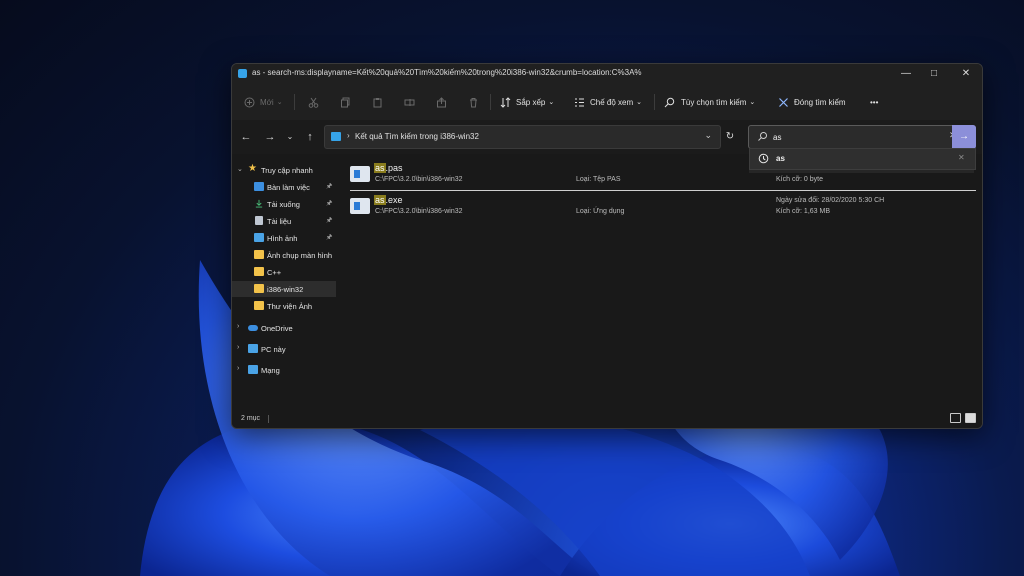 The width and height of the screenshot is (1024, 576). Describe the element at coordinates (252, 168) in the screenshot. I see `star-icon: ★` at that location.